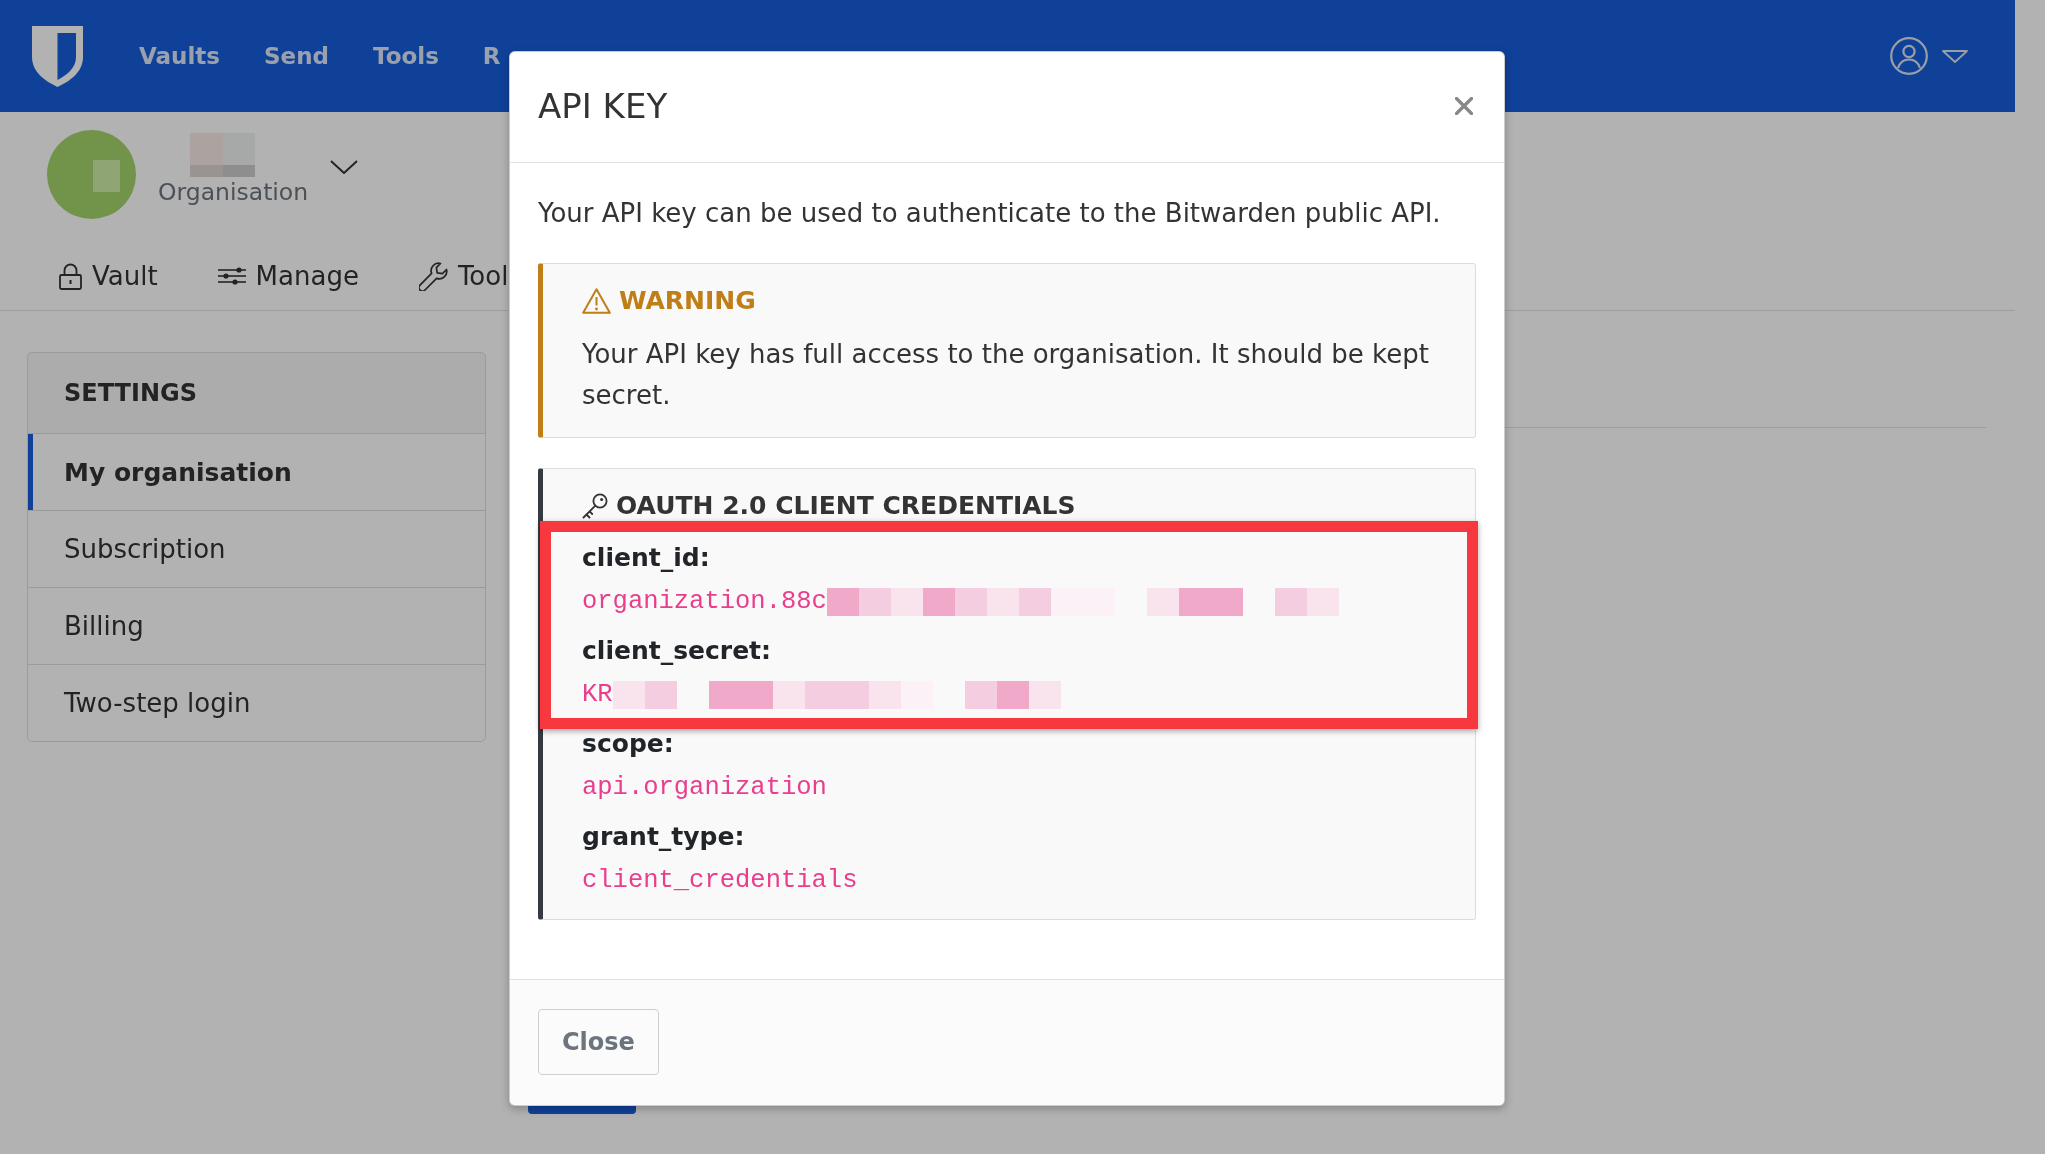 The image size is (2045, 1154). Describe the element at coordinates (231, 276) in the screenshot. I see `sliders-icon` at that location.